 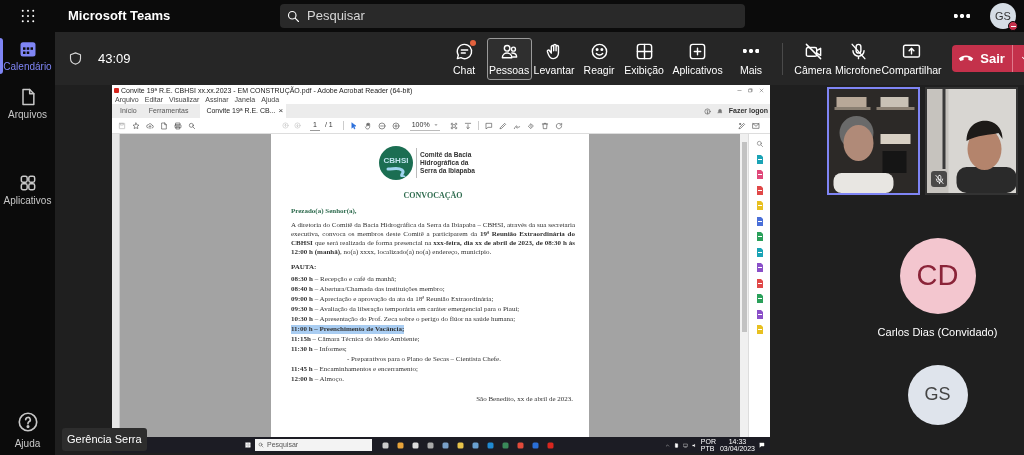 I want to click on meeting-control: Exibição, so click(x=644, y=58).